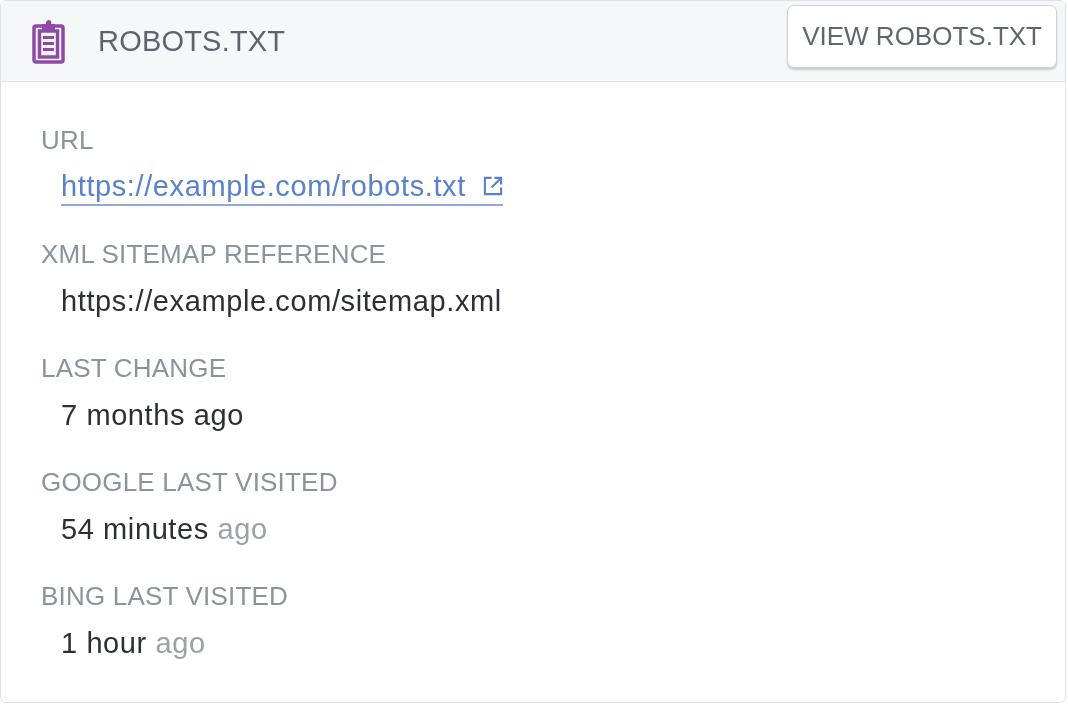 This screenshot has width=1068, height=706. I want to click on field-value: https://example.com/sitemap.xml, so click(281, 301).